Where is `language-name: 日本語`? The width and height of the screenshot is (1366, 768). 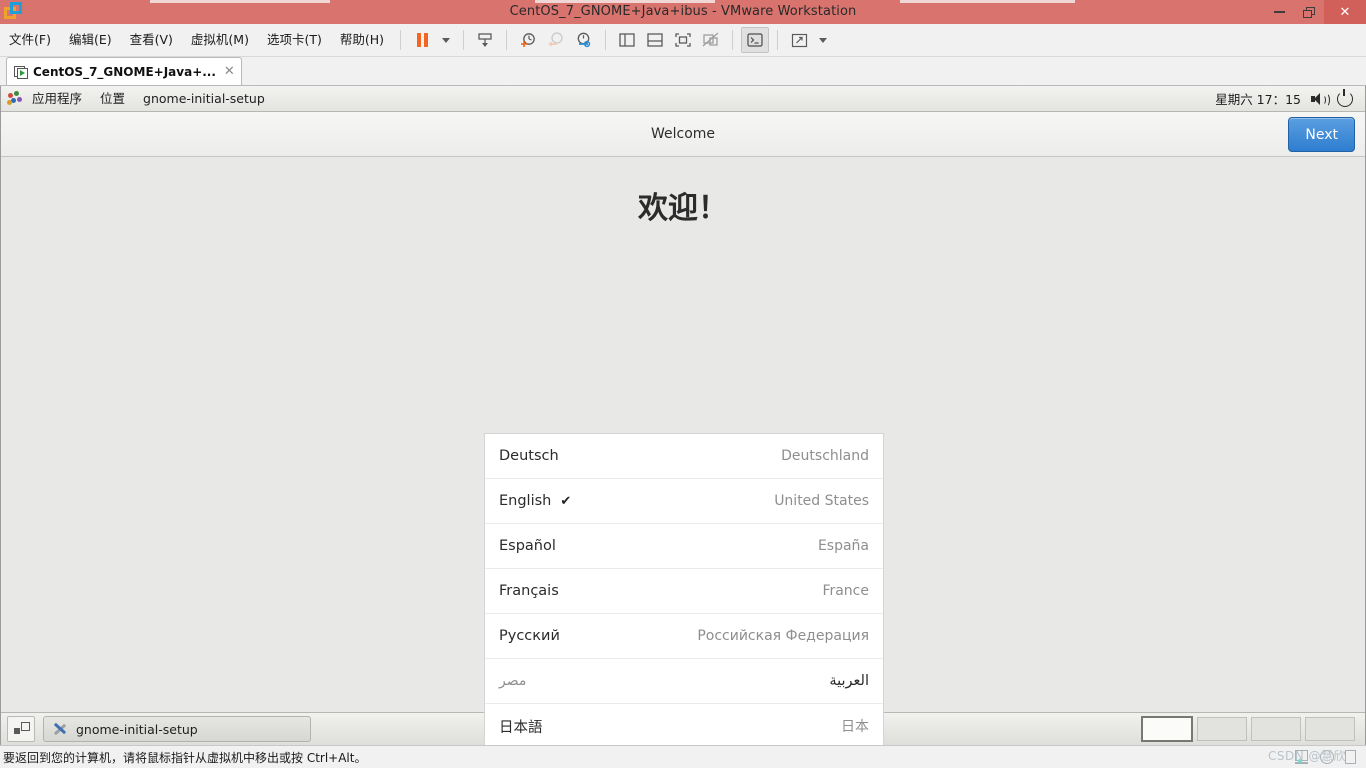
language-name: 日本語 is located at coordinates (521, 727).